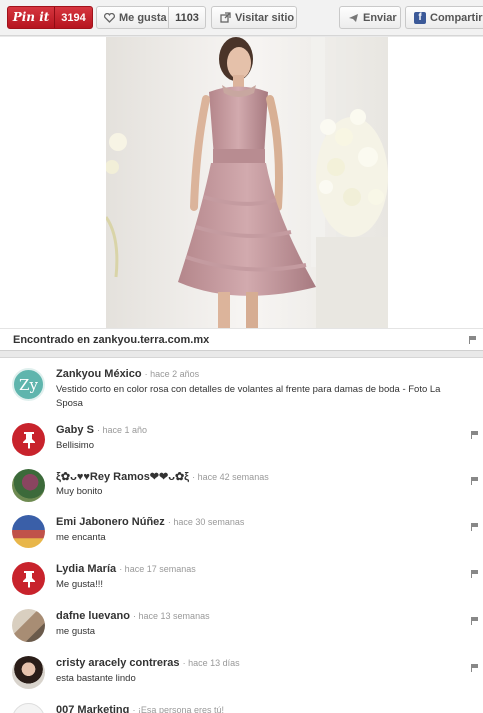  What do you see at coordinates (76, 631) in the screenshot?
I see `comment-text: me gusta` at bounding box center [76, 631].